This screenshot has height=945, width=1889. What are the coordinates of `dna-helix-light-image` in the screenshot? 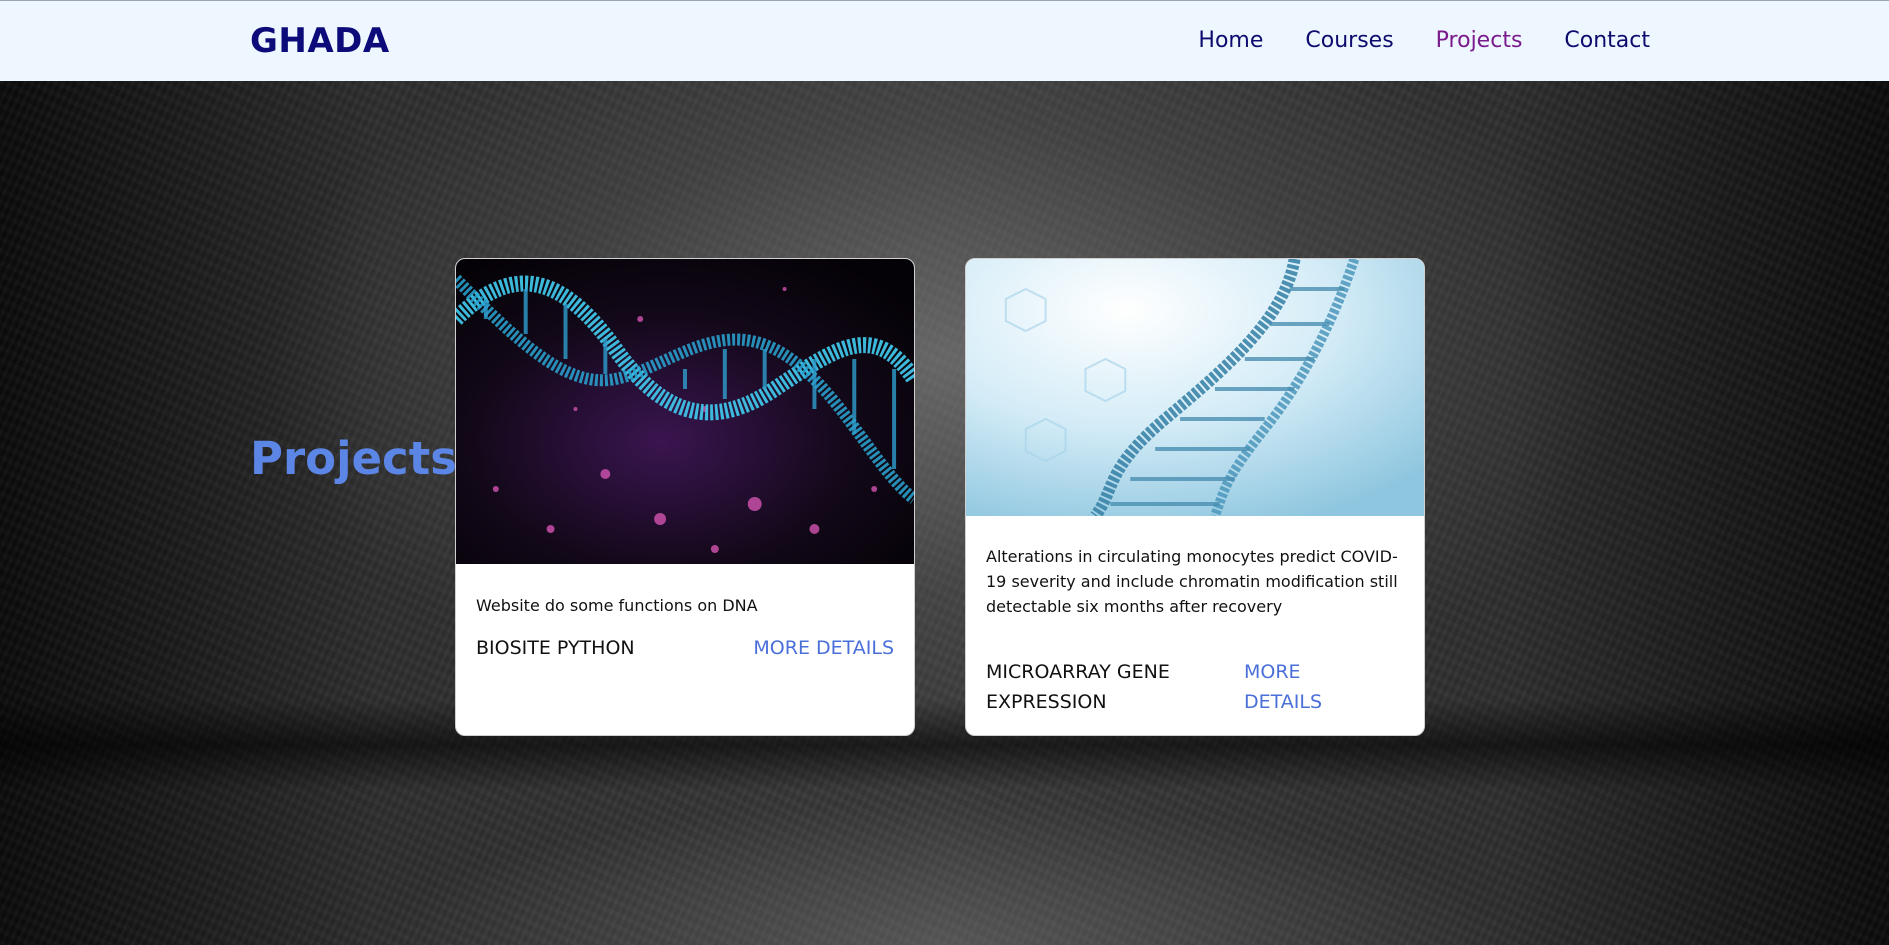 It's located at (1195, 387).